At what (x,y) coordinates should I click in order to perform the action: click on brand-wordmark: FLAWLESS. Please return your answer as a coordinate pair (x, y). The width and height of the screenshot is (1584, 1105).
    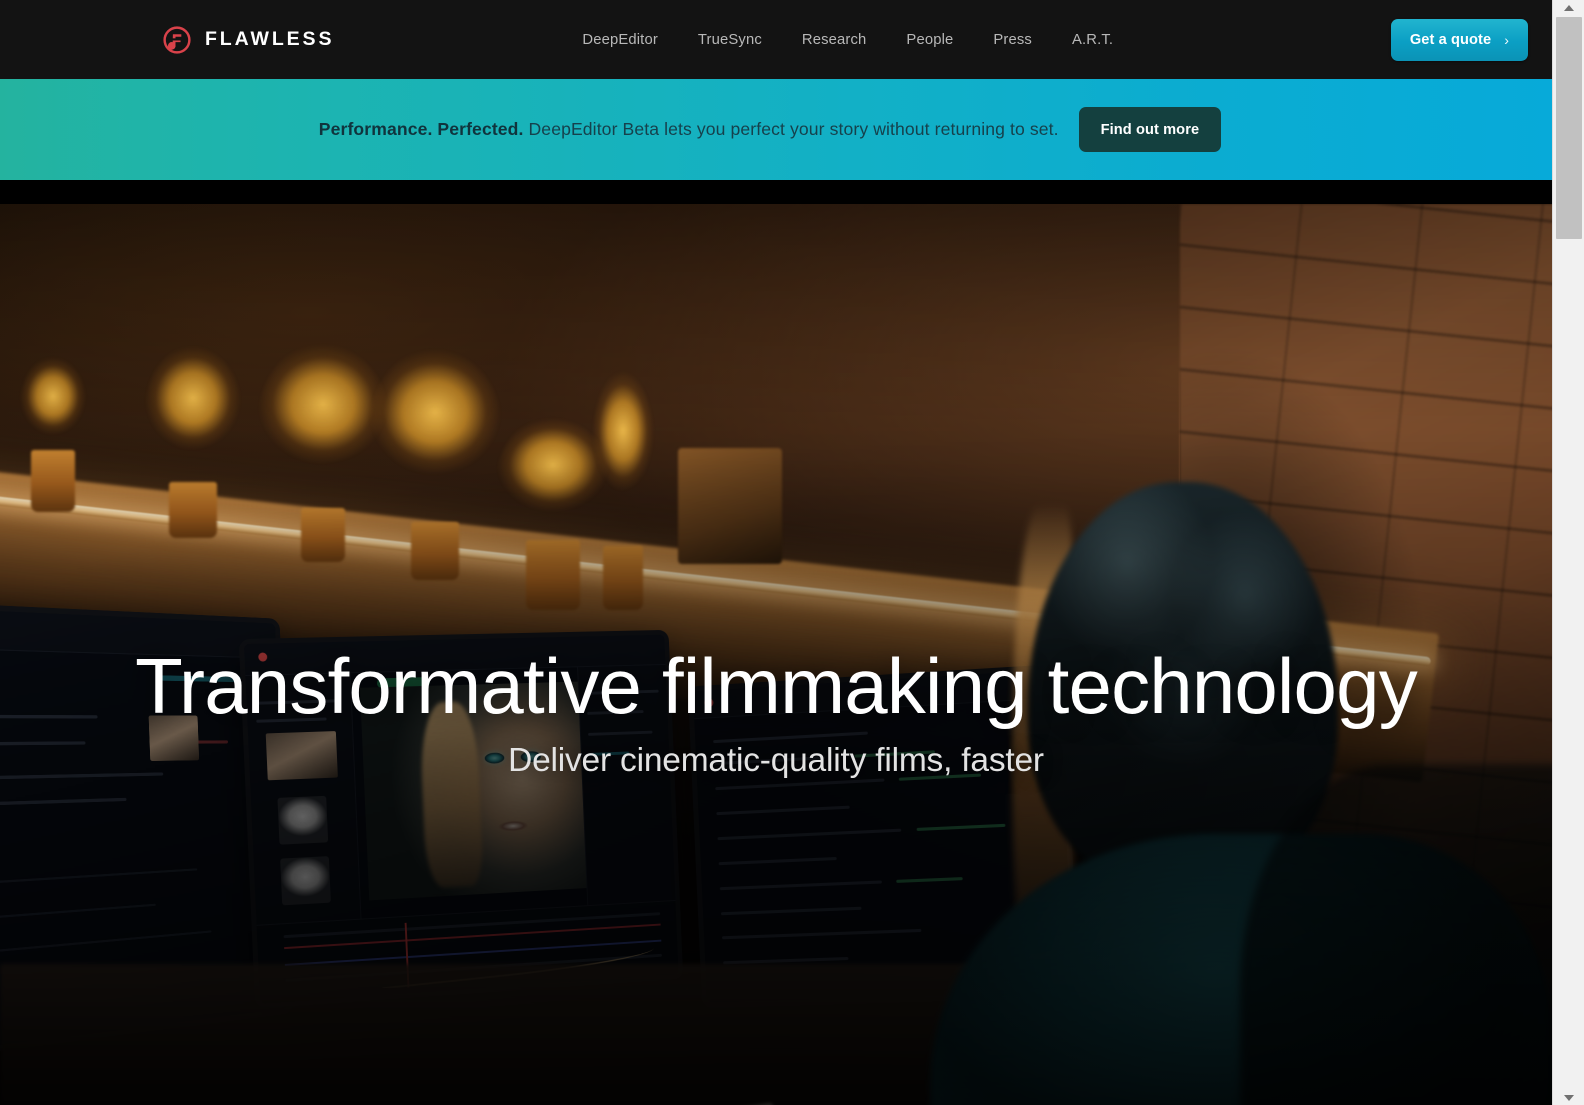
    Looking at the image, I should click on (270, 38).